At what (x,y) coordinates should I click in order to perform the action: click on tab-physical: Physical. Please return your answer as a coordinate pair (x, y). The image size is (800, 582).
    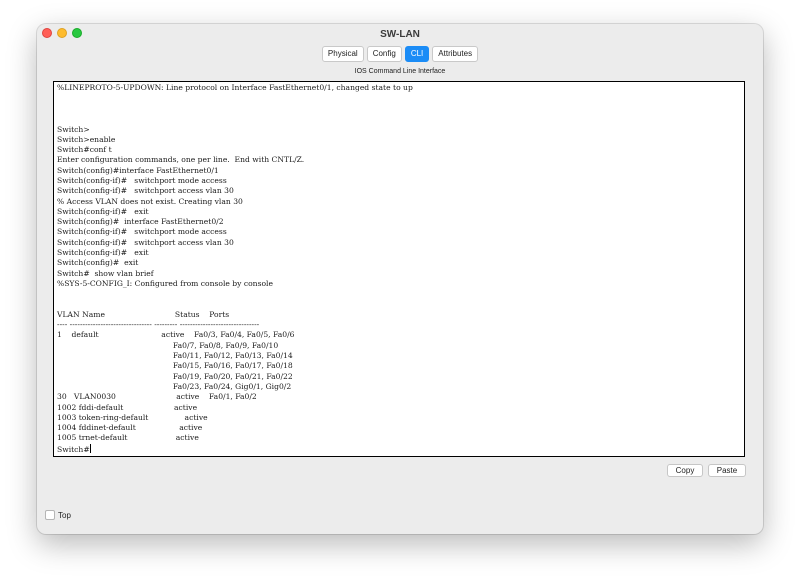
    Looking at the image, I should click on (342, 54).